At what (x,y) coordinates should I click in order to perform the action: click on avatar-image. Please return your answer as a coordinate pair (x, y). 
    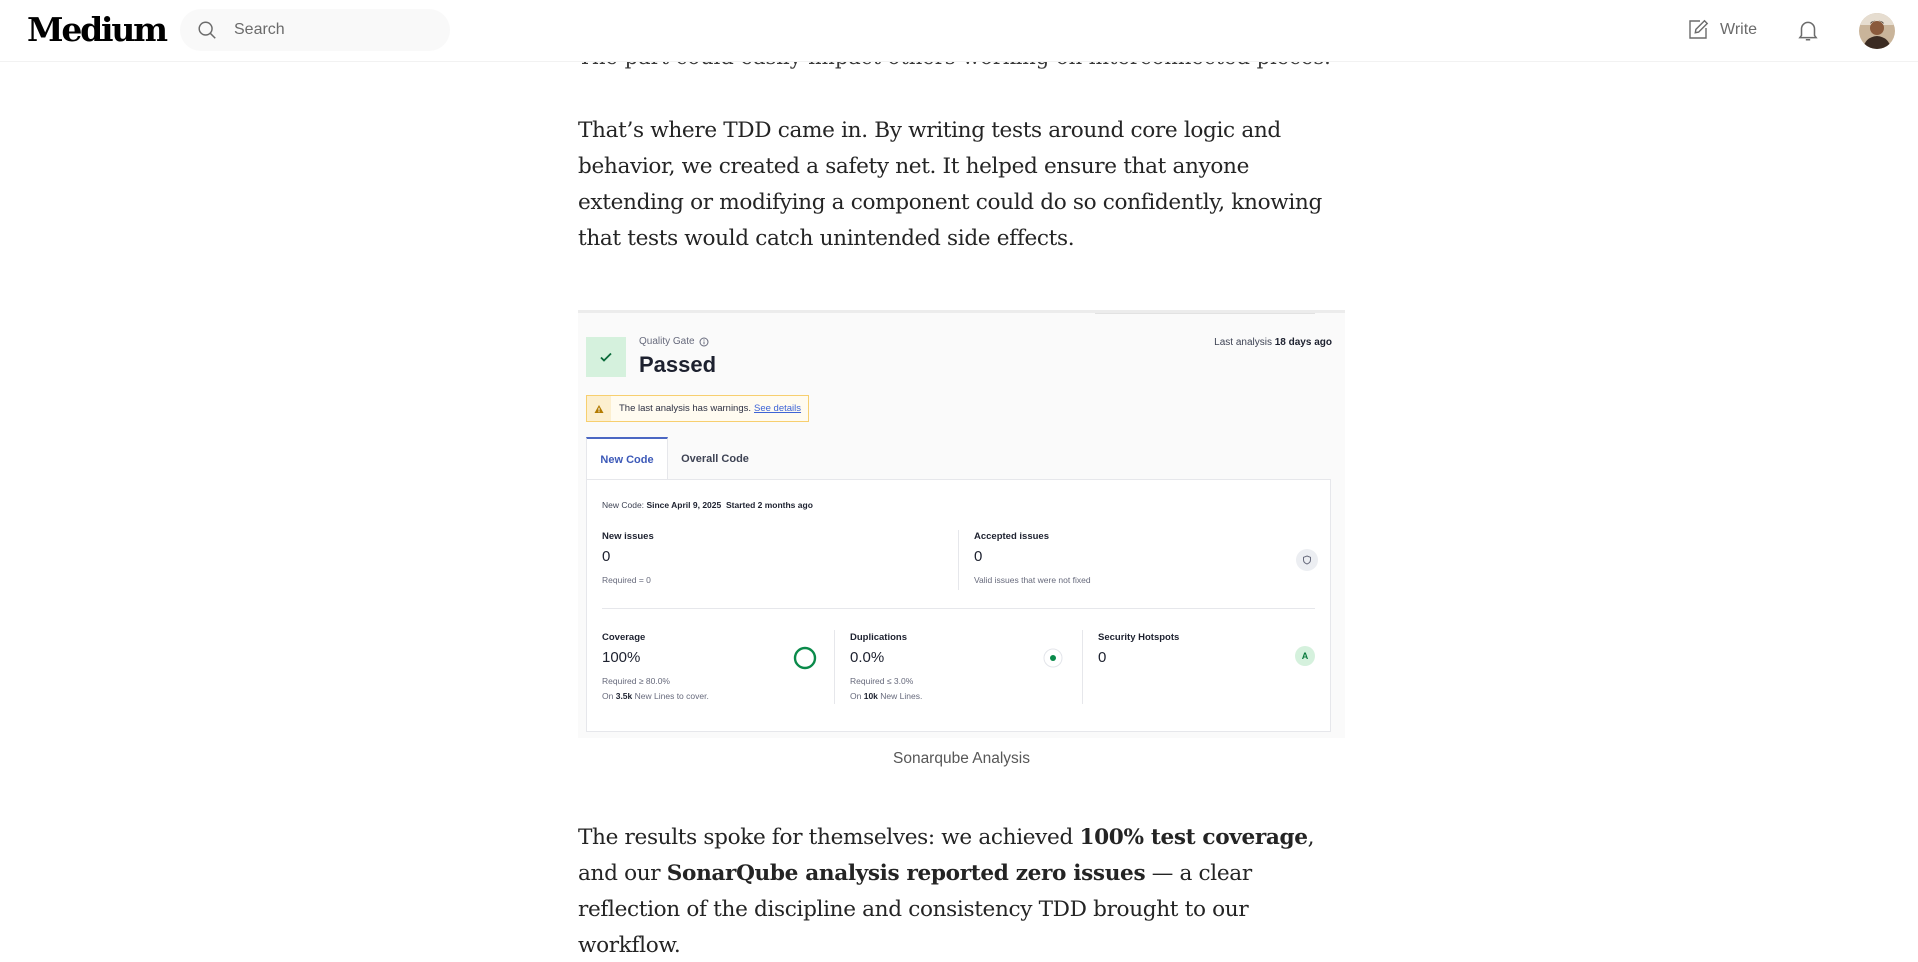
    Looking at the image, I should click on (1877, 31).